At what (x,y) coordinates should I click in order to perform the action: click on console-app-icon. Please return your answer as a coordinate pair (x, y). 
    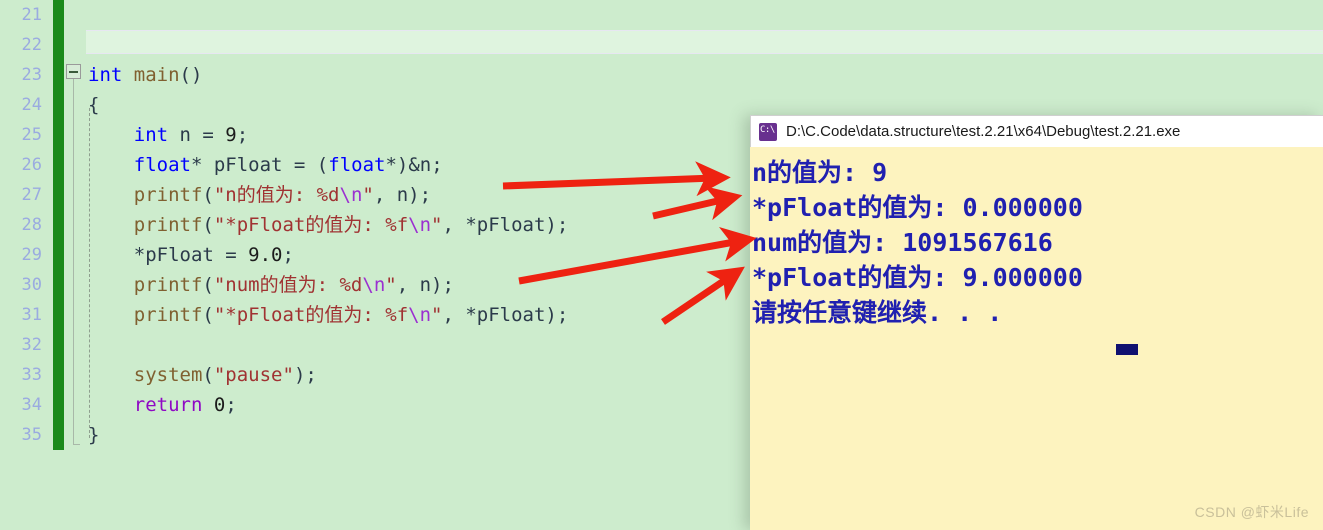
    Looking at the image, I should click on (768, 131).